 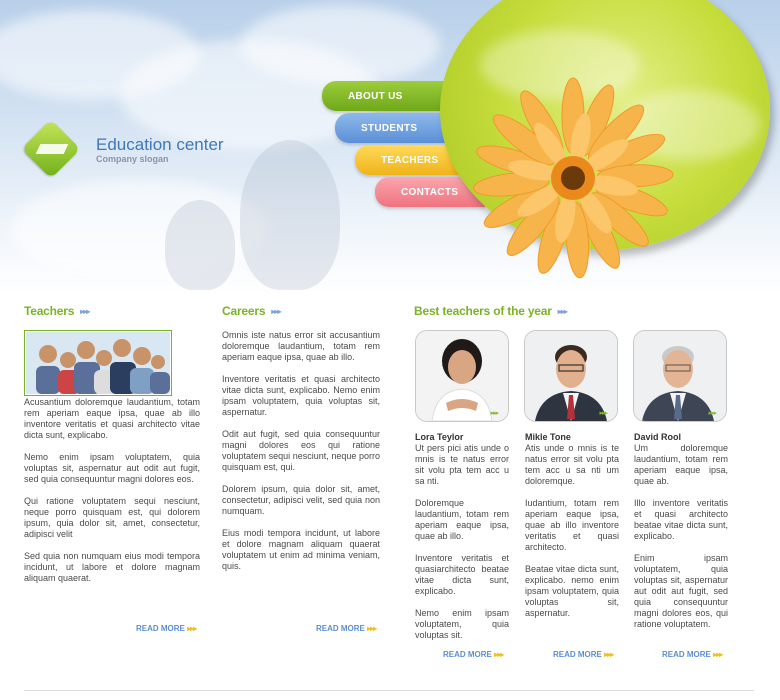 What do you see at coordinates (483, 311) in the screenshot?
I see `best-teachers-title: Best teachers of the year` at bounding box center [483, 311].